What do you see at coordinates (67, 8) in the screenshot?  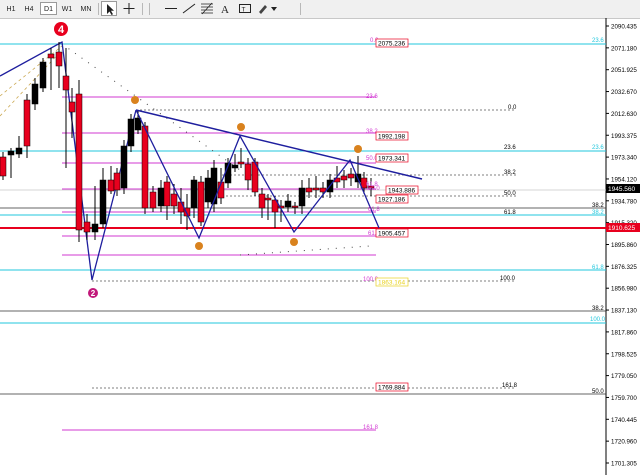 I see `timeframe-w1: W1` at bounding box center [67, 8].